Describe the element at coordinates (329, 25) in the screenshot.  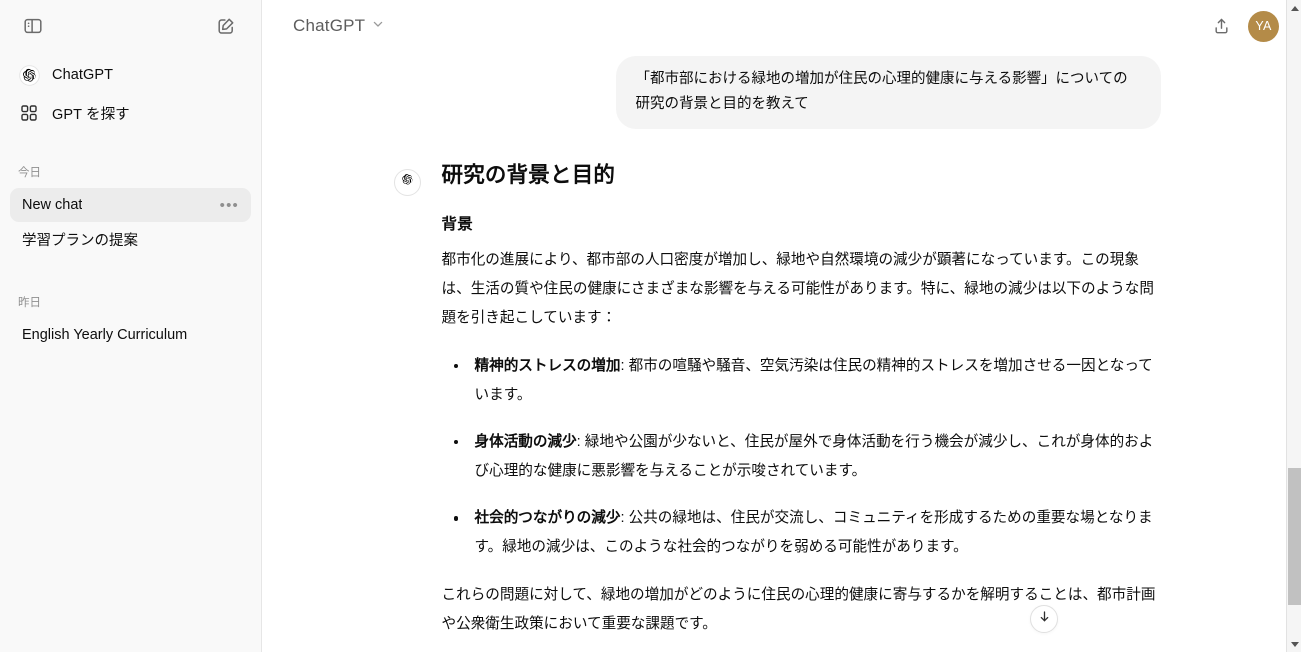
I see `model-name-label: ChatGPT` at that location.